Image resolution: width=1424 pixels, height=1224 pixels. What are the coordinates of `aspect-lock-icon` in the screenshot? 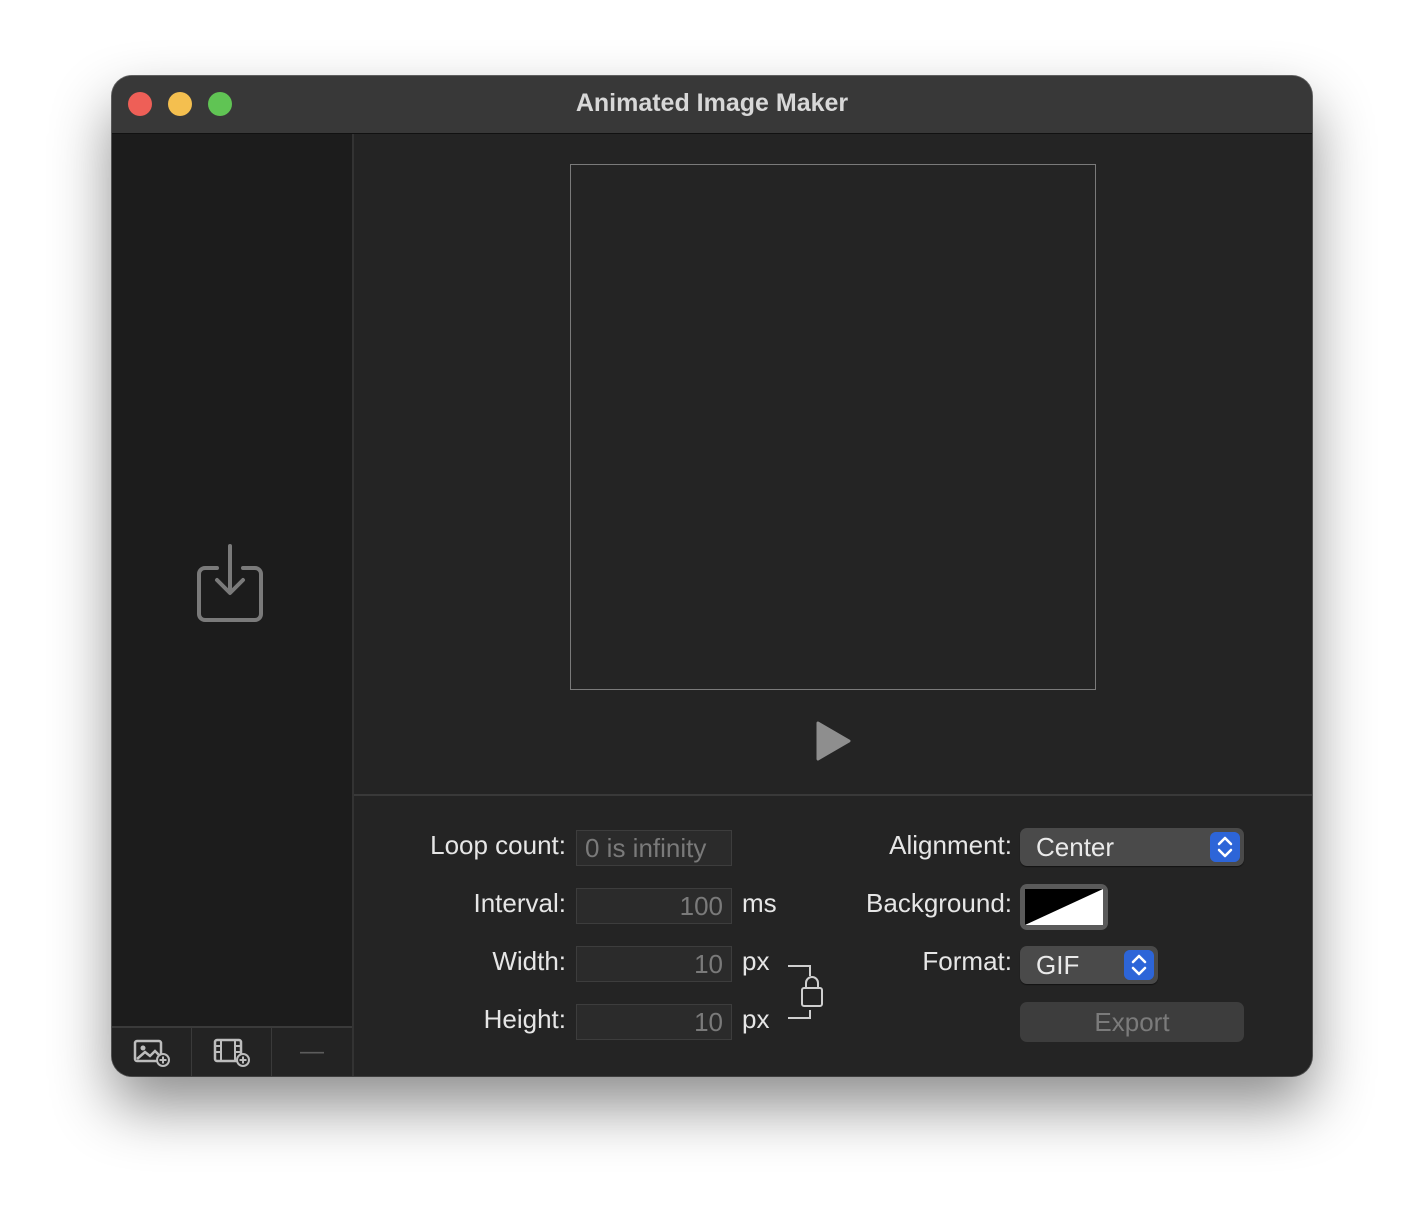 It's located at (807, 992).